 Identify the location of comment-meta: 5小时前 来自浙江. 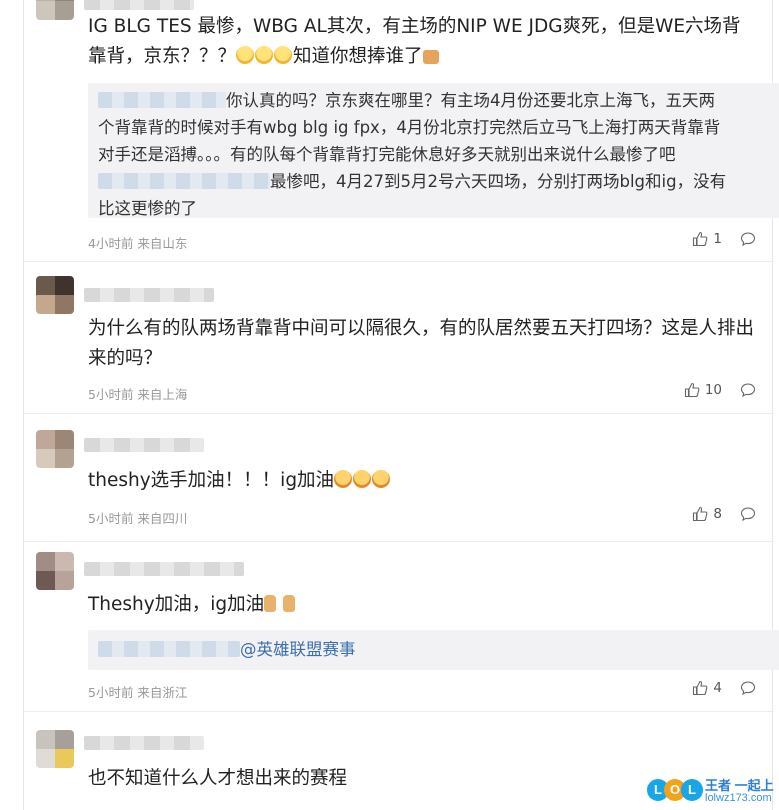
(138, 692).